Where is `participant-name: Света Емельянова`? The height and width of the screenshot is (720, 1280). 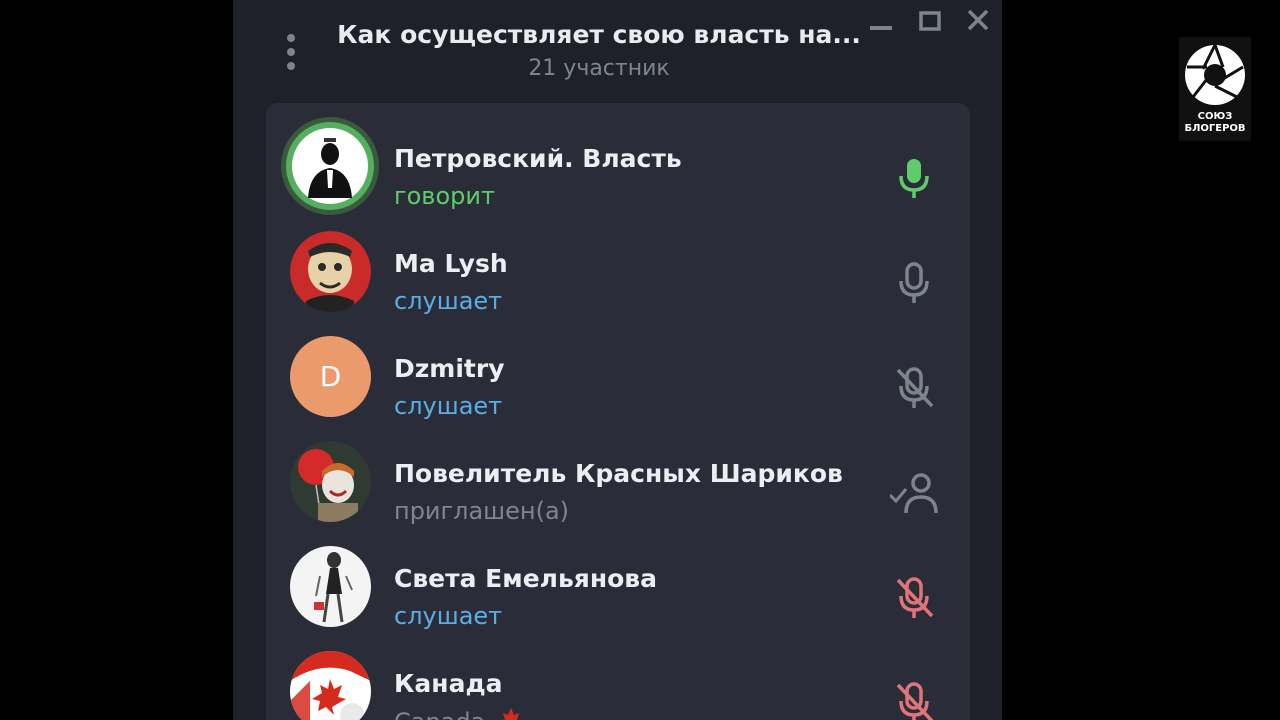
participant-name: Света Емельянова is located at coordinates (525, 578).